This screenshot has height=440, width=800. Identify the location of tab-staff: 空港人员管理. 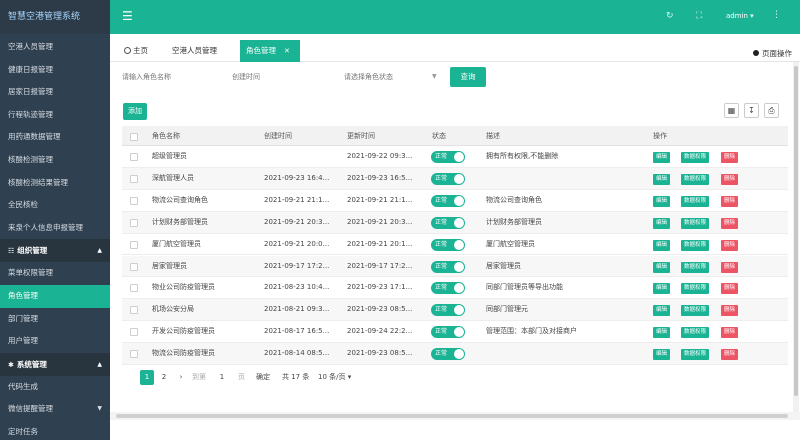
(194, 51).